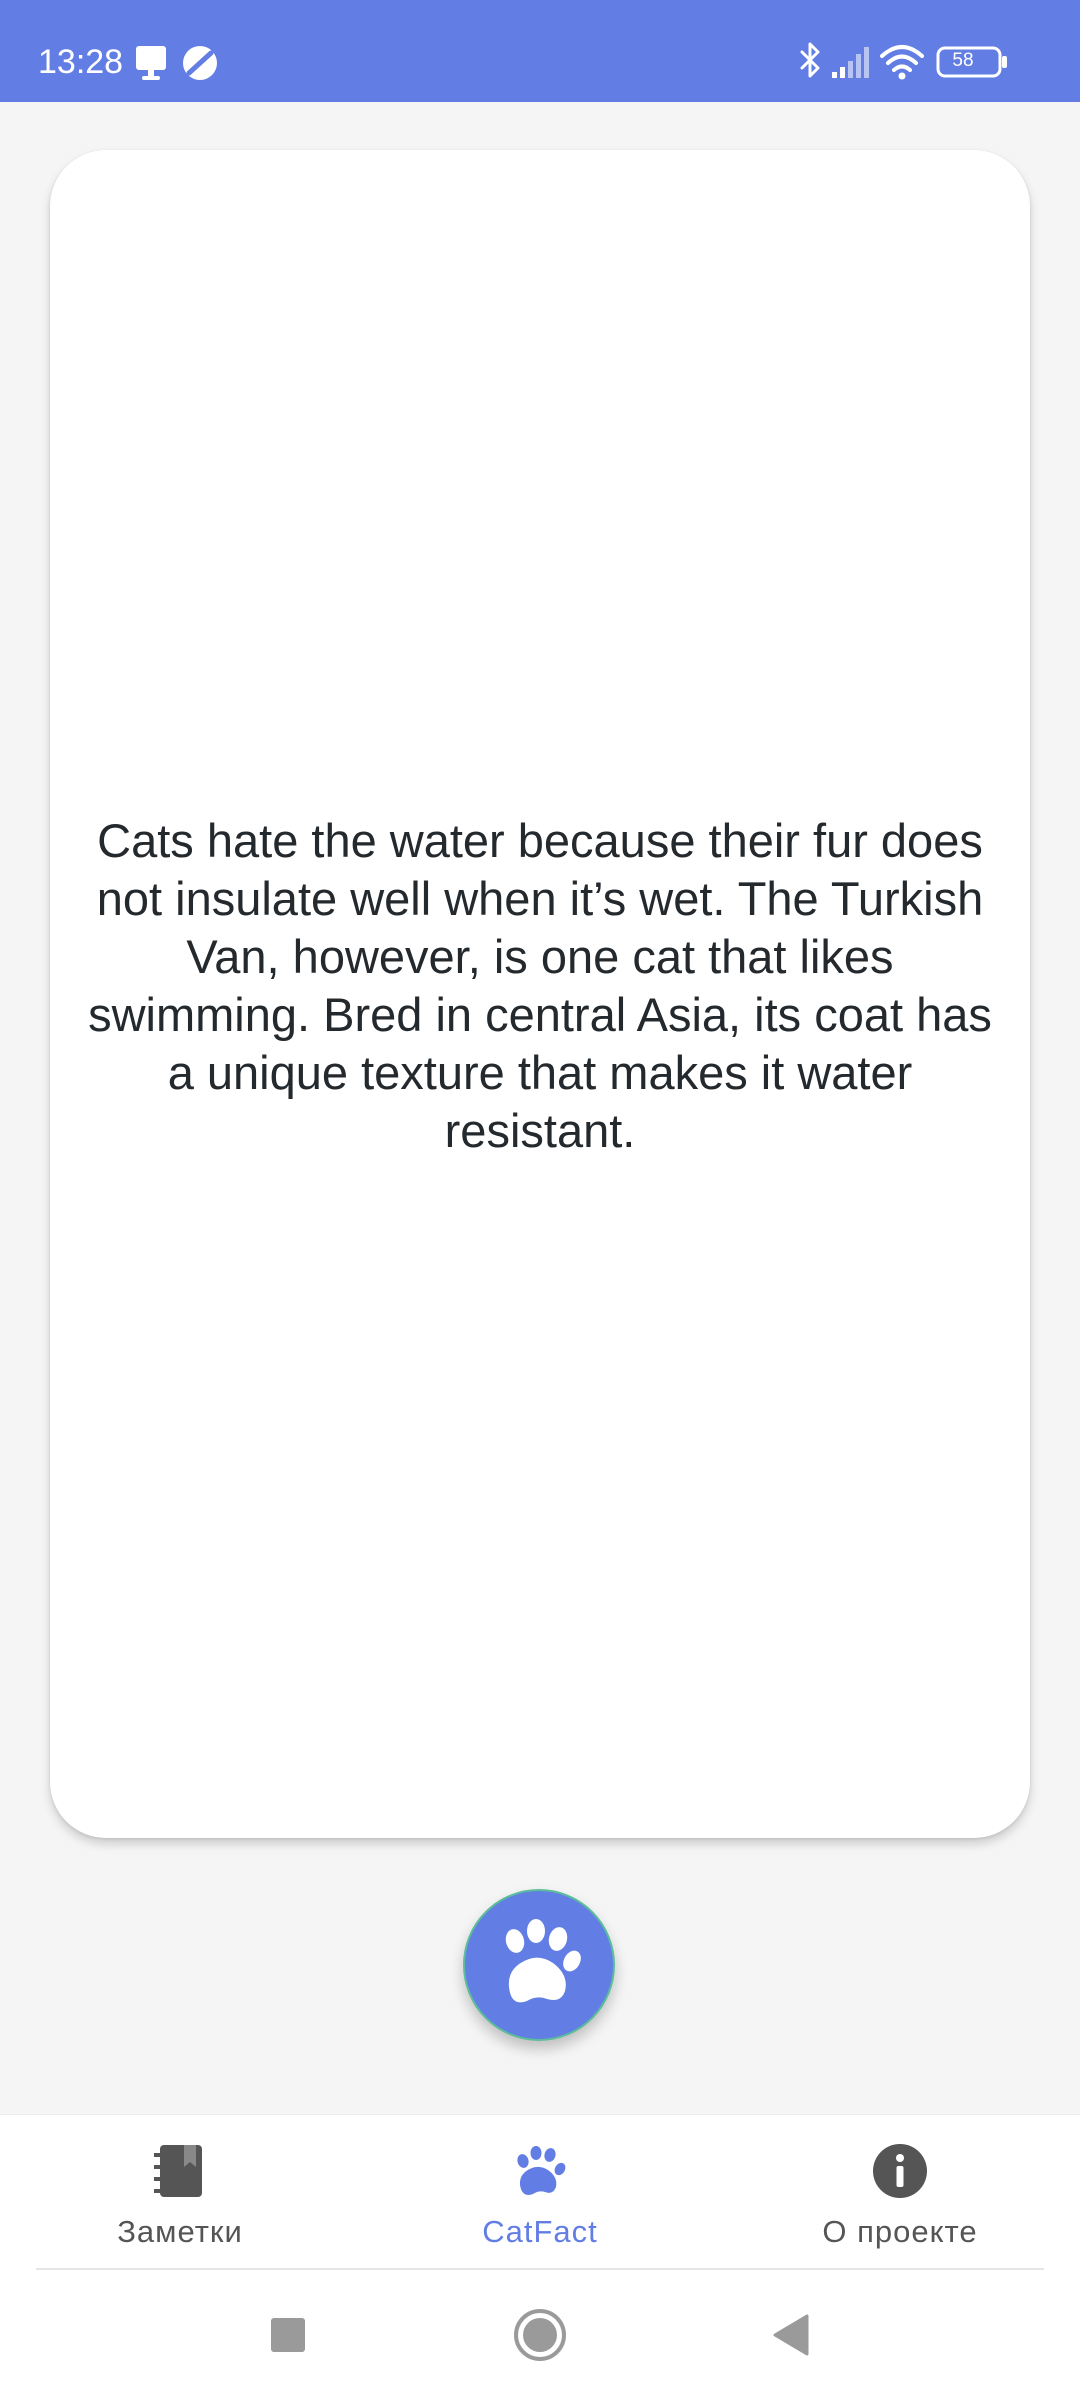 This screenshot has height=2400, width=1080. I want to click on nav-item-notes: Заметки, so click(180, 2193).